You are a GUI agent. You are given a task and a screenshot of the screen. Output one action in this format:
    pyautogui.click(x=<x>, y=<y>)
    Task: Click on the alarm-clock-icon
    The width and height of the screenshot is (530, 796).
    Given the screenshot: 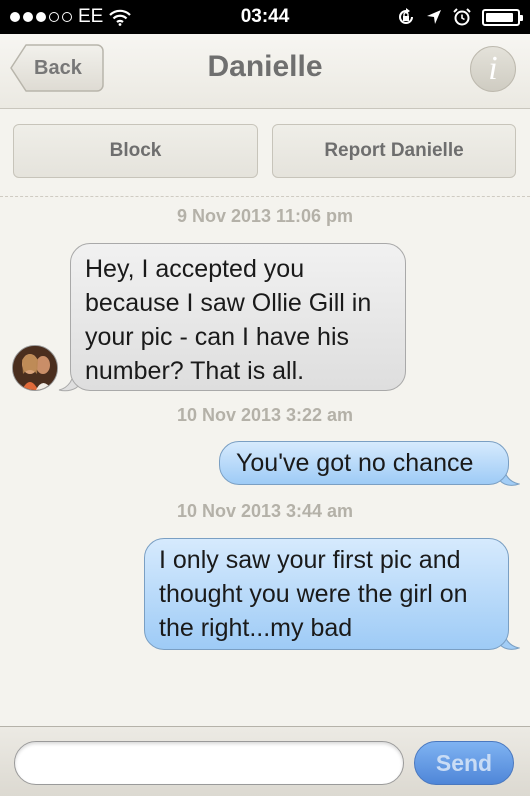 What is the action you would take?
    pyautogui.click(x=462, y=17)
    